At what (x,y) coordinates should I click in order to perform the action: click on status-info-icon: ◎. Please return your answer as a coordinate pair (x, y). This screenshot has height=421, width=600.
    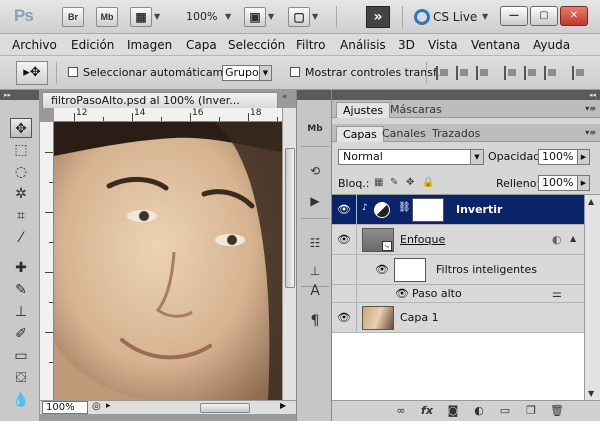
    Looking at the image, I should click on (96, 406).